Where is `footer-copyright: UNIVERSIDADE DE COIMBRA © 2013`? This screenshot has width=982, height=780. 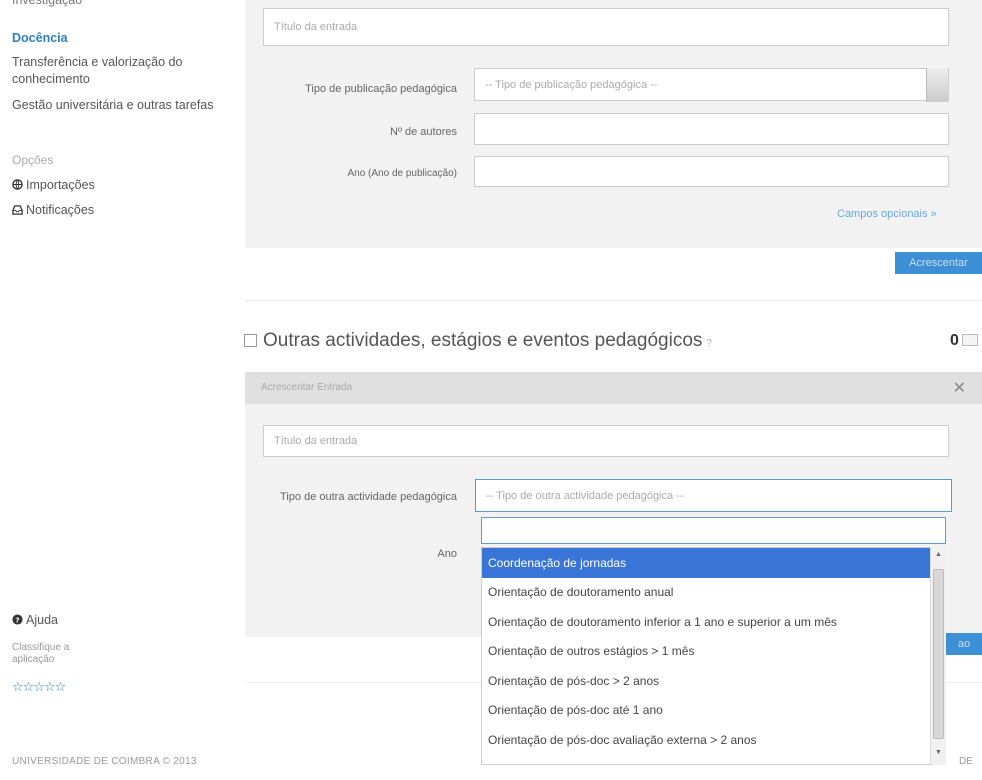
footer-copyright: UNIVERSIDADE DE COIMBRA © 2013 is located at coordinates (104, 761).